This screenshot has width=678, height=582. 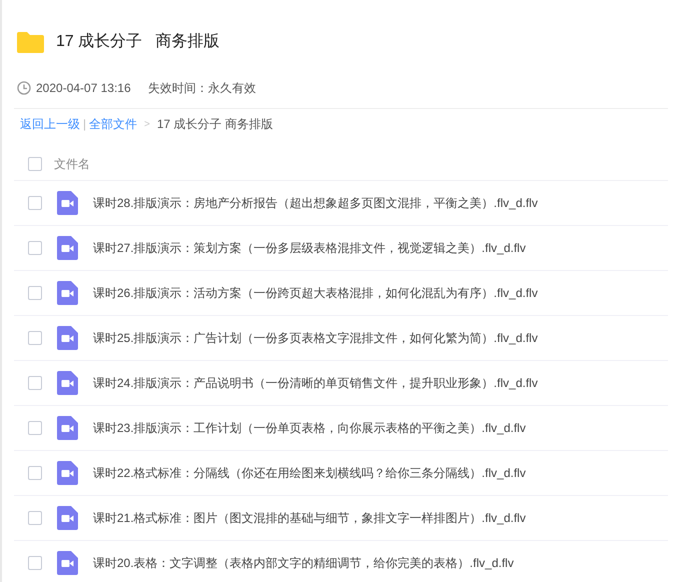 I want to click on file-name: 课时28.排版演示：房地产分析报告（超出想象超多页图文混排，平衡之美）.flv_d.flv, so click(x=315, y=203).